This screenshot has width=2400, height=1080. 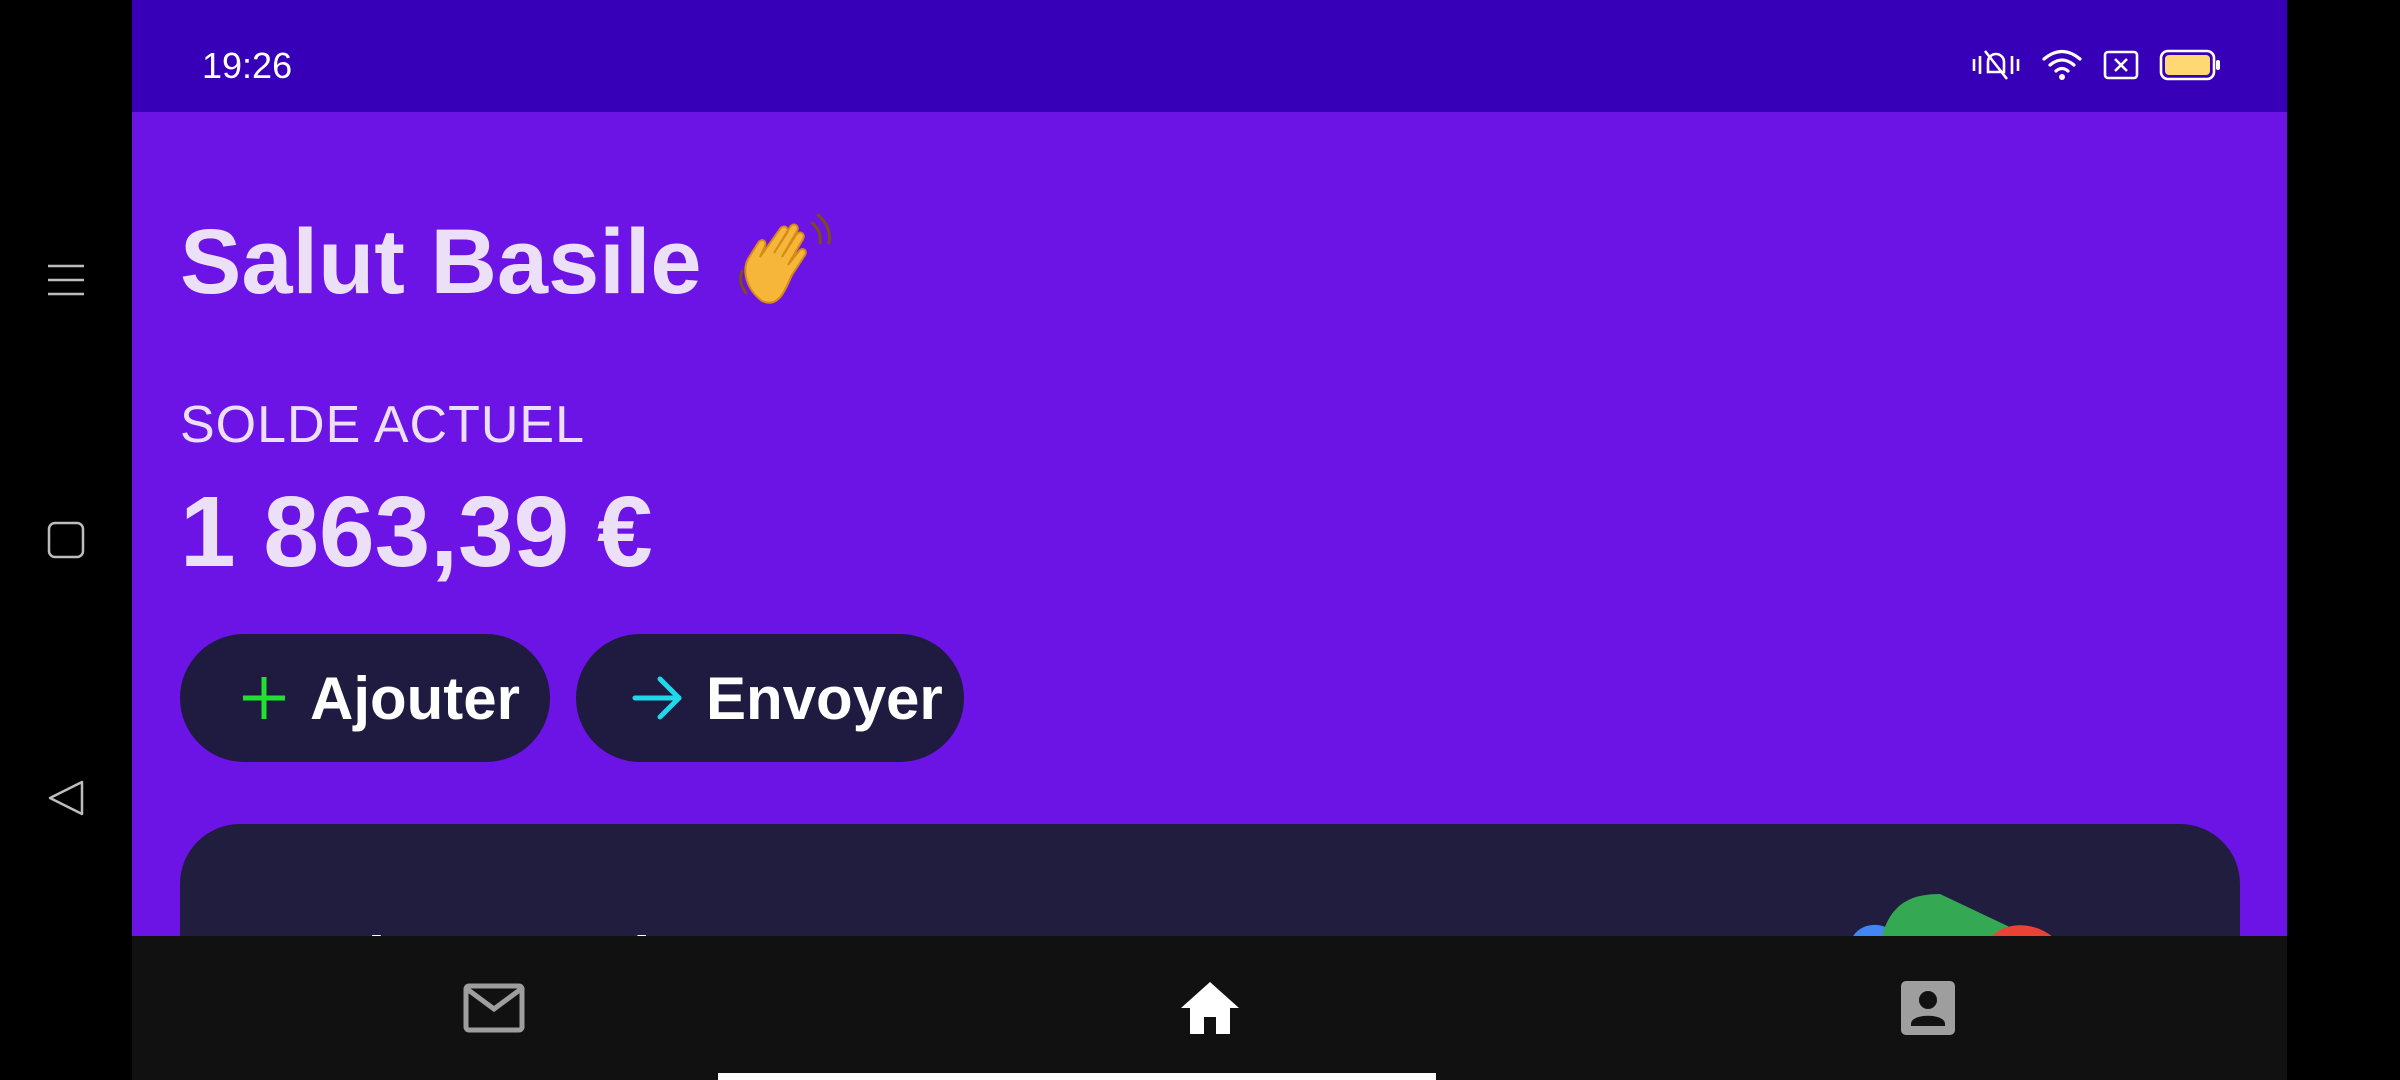 I want to click on wifi-icon, so click(x=2062, y=65).